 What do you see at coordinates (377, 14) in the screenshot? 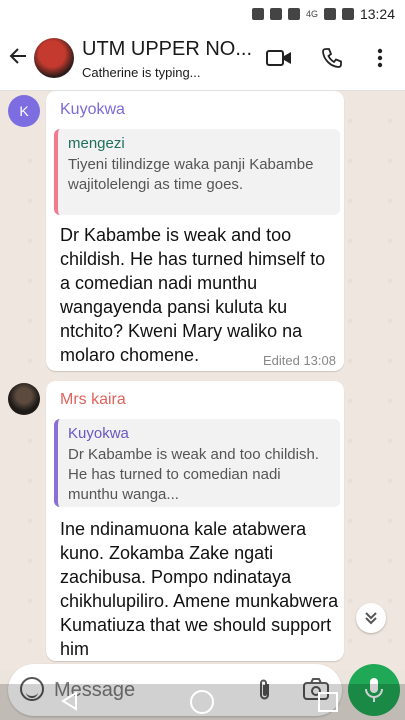
I see `status-time: 13:24` at bounding box center [377, 14].